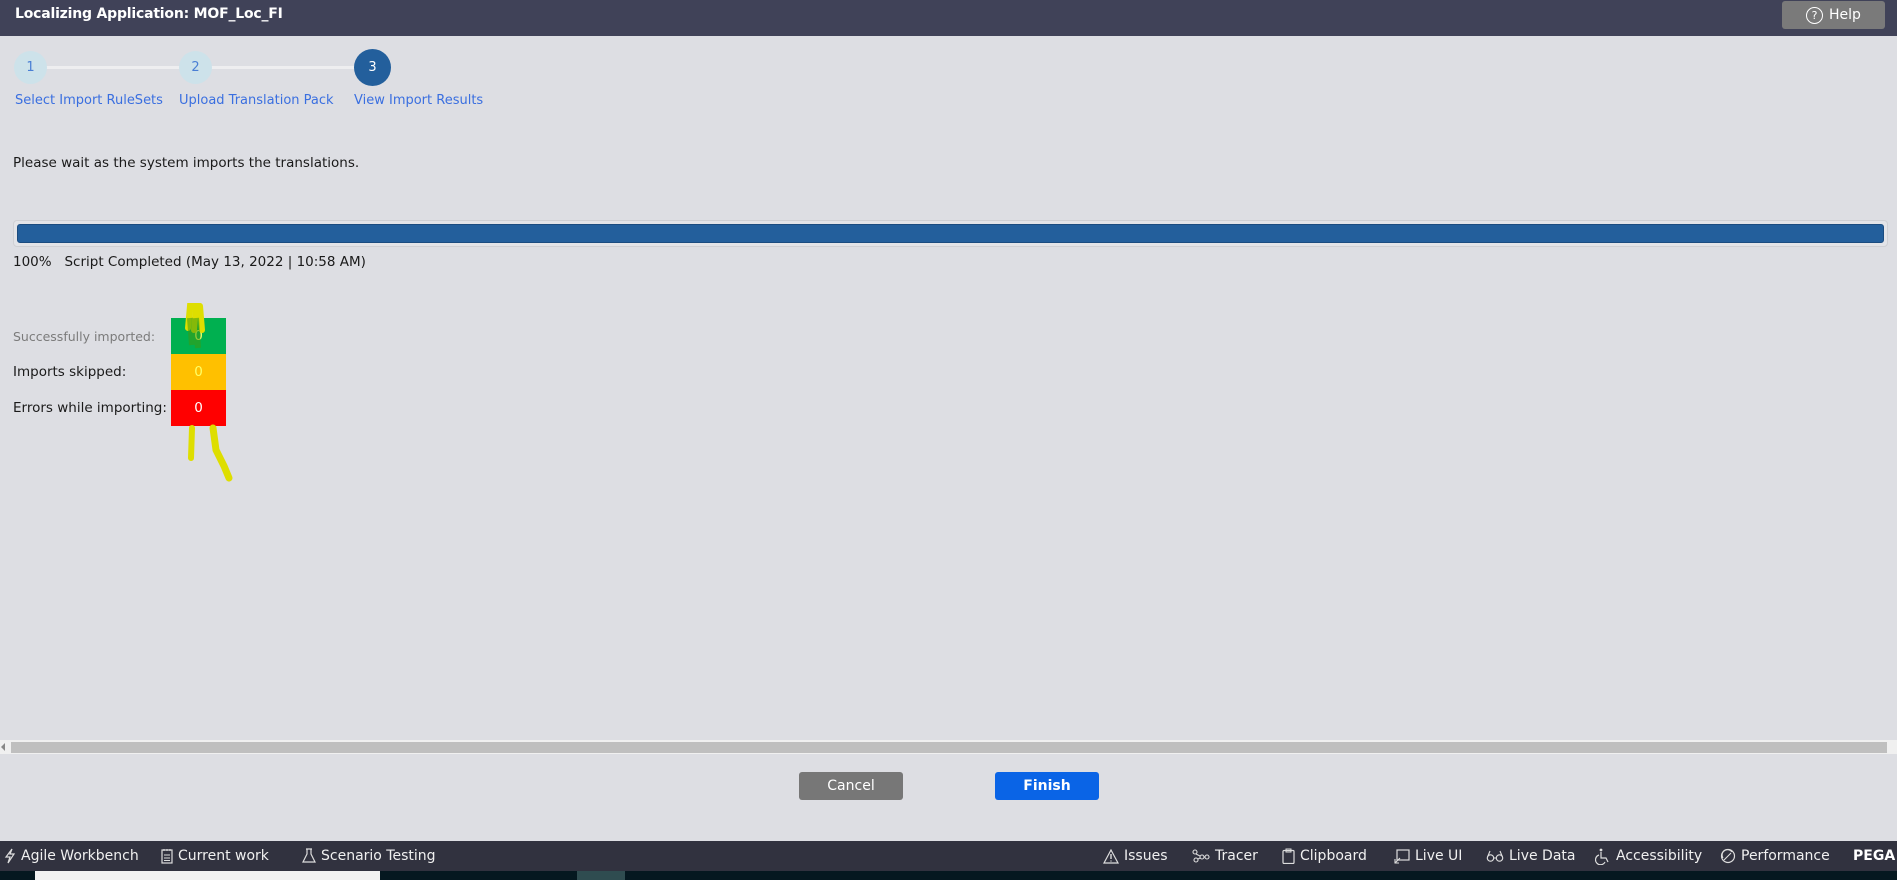 The image size is (1897, 880). I want to click on progress-percent: 100%, so click(32, 262).